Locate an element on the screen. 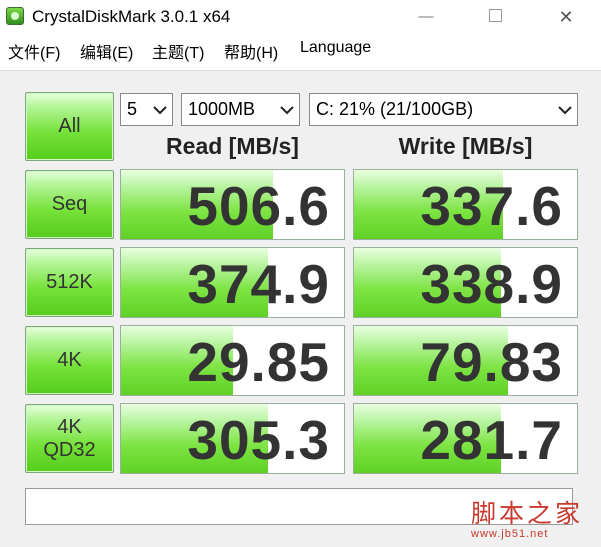 This screenshot has width=601, height=547. 512k-write-result: 338.9 is located at coordinates (465, 282).